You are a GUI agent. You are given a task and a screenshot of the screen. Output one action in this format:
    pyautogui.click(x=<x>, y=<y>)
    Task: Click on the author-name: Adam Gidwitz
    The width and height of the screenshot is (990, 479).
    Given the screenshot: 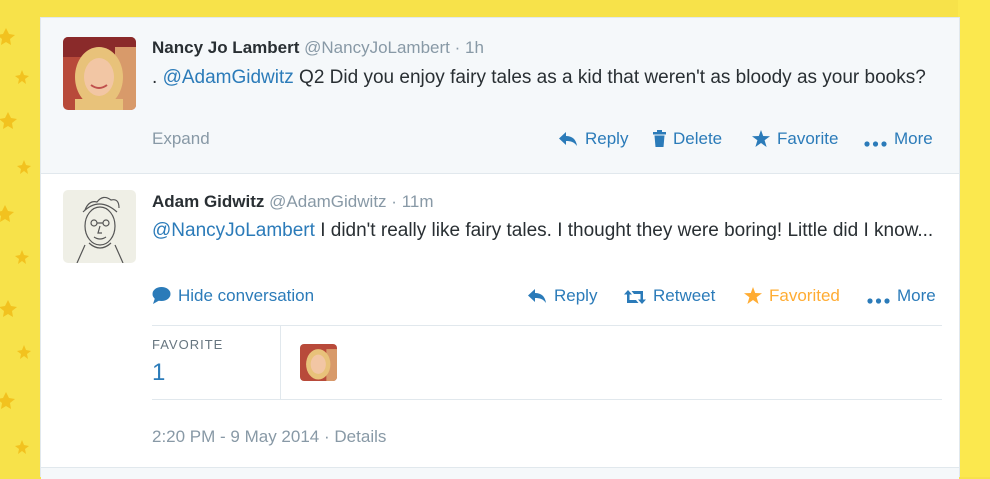 What is the action you would take?
    pyautogui.click(x=208, y=201)
    